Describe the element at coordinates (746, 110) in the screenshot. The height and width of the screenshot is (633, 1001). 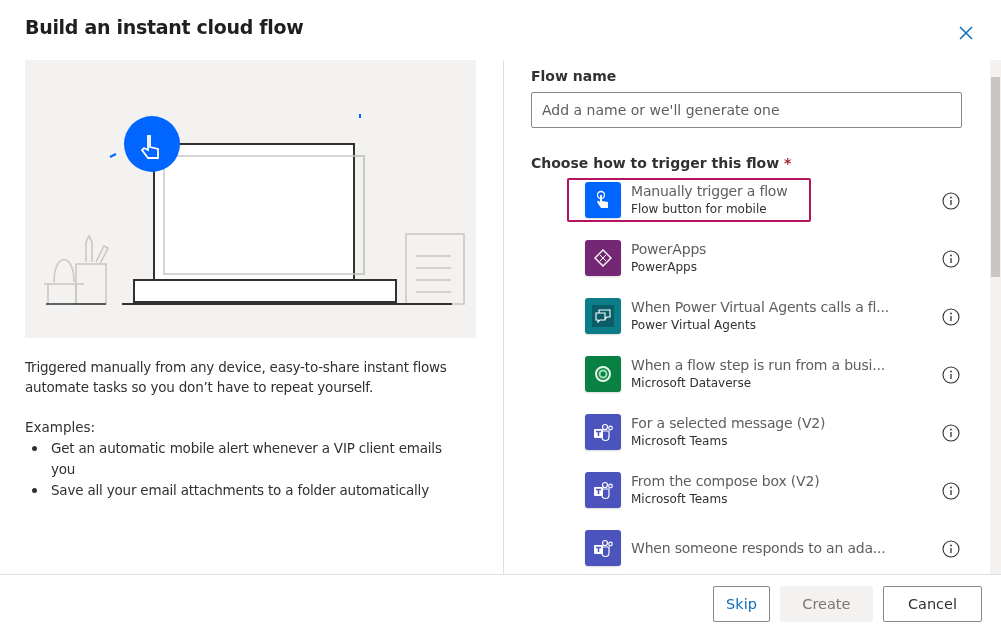
I see `flow-name-field: Add a name or we'll generate one` at that location.